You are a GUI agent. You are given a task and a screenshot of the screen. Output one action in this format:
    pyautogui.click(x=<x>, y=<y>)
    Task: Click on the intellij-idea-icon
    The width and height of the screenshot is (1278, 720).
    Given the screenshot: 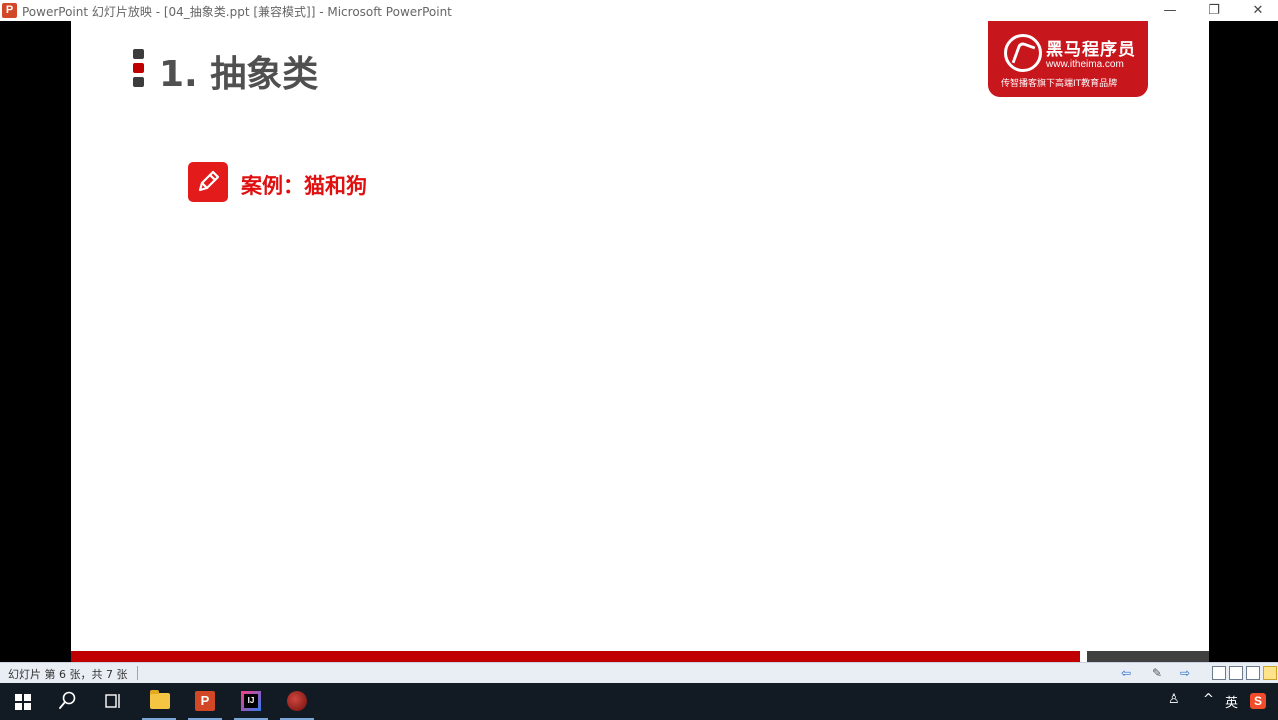 What is the action you would take?
    pyautogui.click(x=251, y=701)
    